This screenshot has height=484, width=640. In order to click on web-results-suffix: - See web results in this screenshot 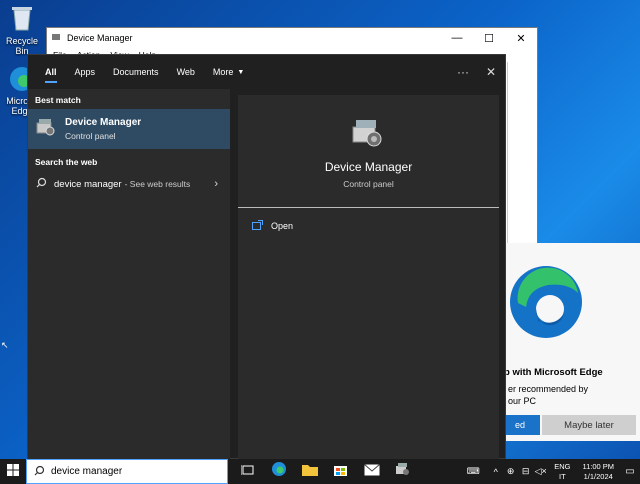, I will do `click(157, 184)`.